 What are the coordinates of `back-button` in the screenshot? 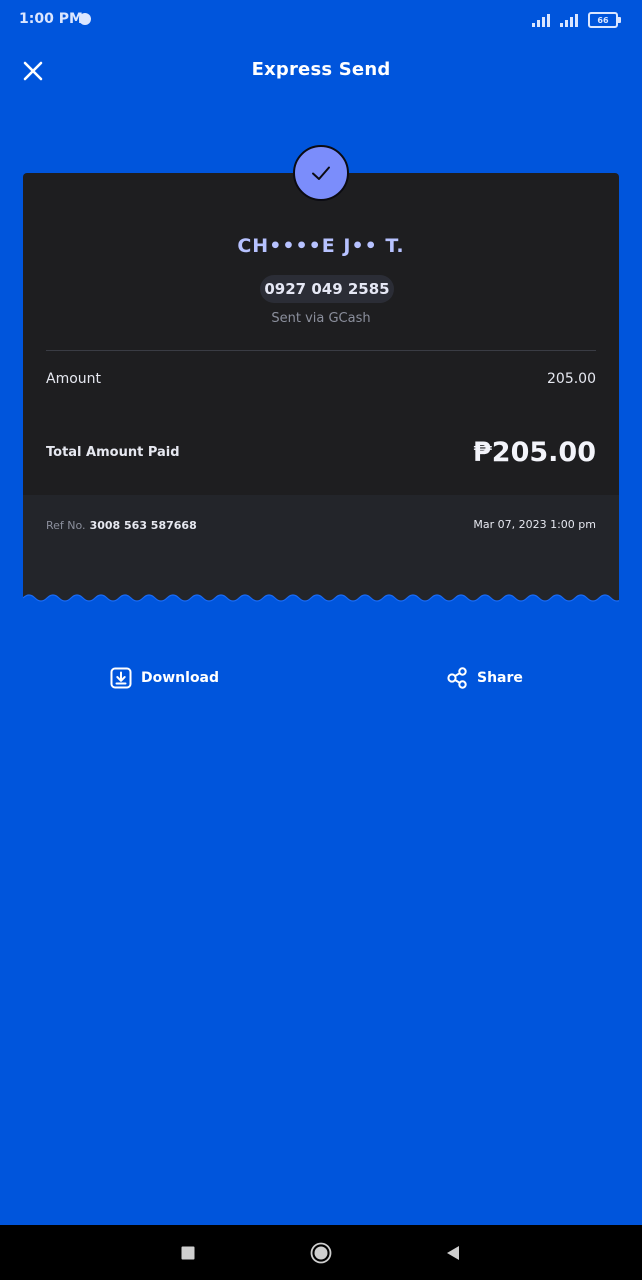 It's located at (453, 1253).